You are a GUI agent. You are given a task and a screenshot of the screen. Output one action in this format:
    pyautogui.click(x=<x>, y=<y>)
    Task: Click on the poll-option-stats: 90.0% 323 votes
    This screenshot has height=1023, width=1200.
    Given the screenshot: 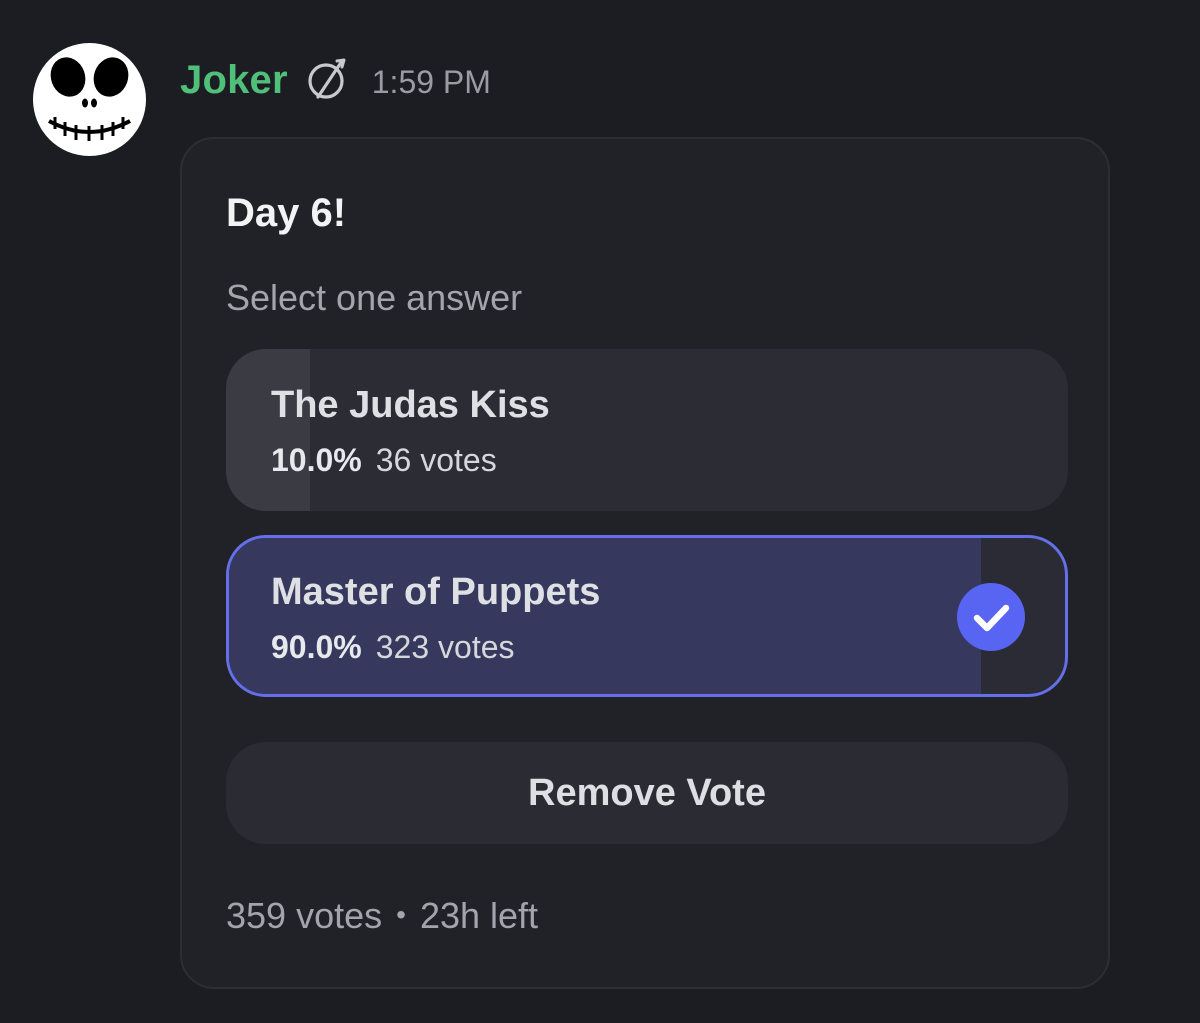 What is the action you would take?
    pyautogui.click(x=393, y=647)
    